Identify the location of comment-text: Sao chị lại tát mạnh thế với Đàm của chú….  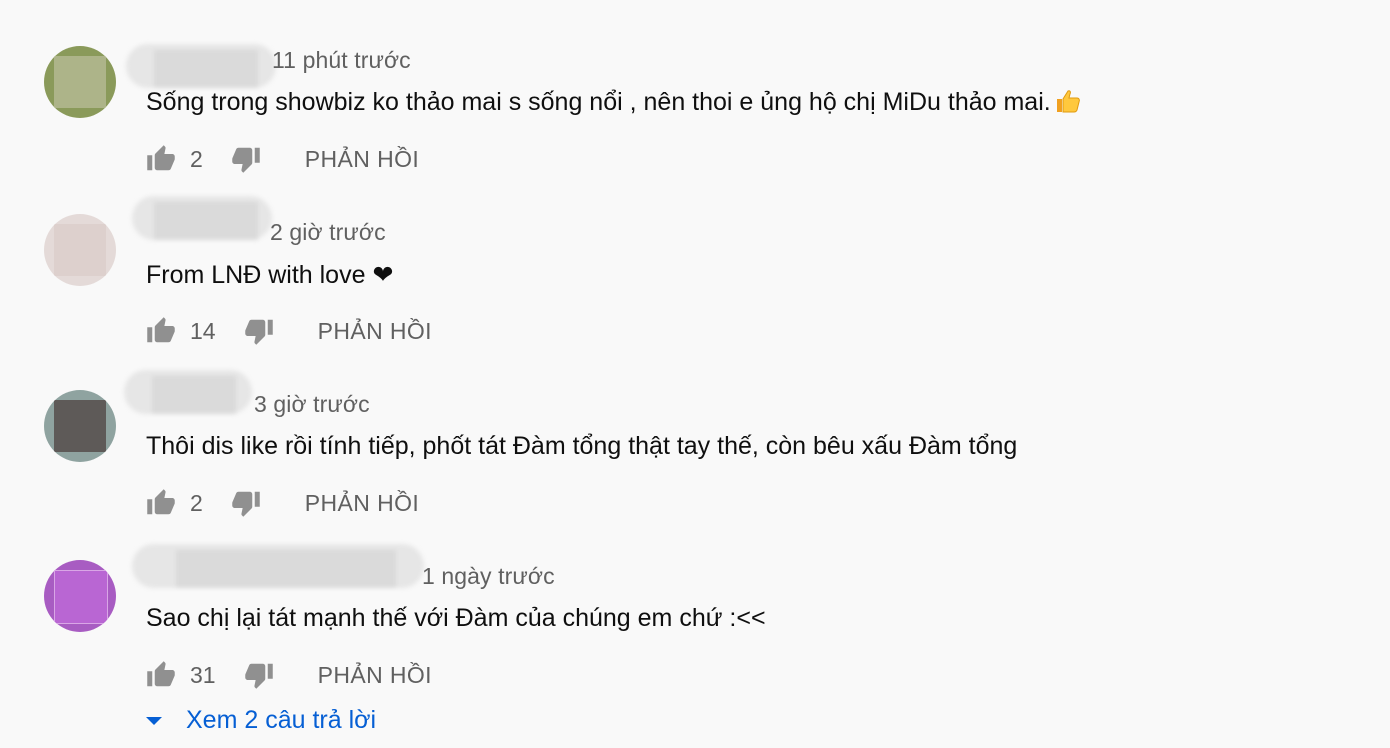
(456, 618).